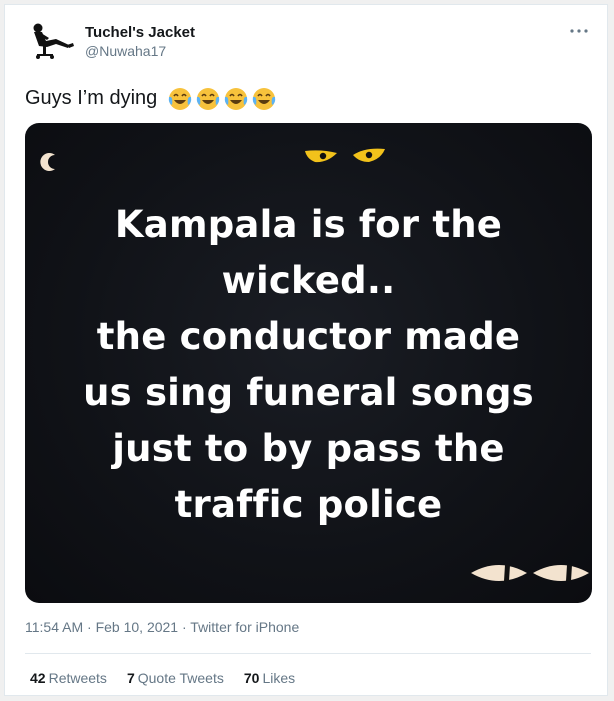 The width and height of the screenshot is (614, 701). Describe the element at coordinates (306, 37) in the screenshot. I see `tweet-header: Tuchel's Jacket @Nuwaha17` at that location.